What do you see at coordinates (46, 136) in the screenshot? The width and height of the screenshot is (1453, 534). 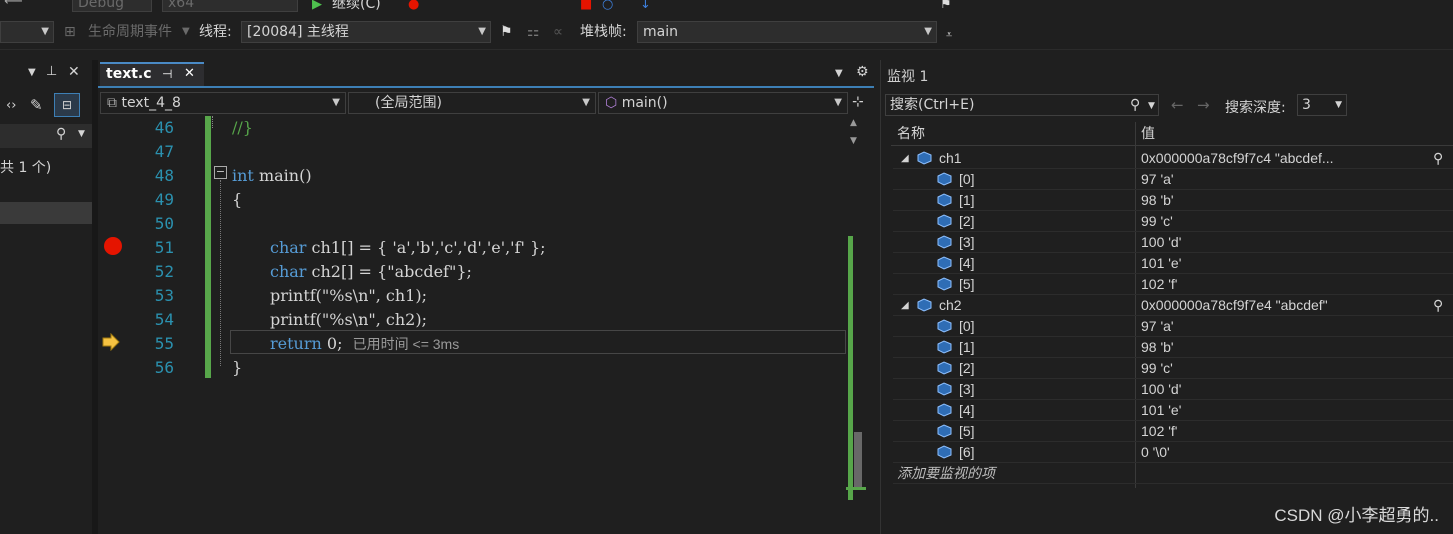 I see `panel-search-box: ⚲ ▼` at bounding box center [46, 136].